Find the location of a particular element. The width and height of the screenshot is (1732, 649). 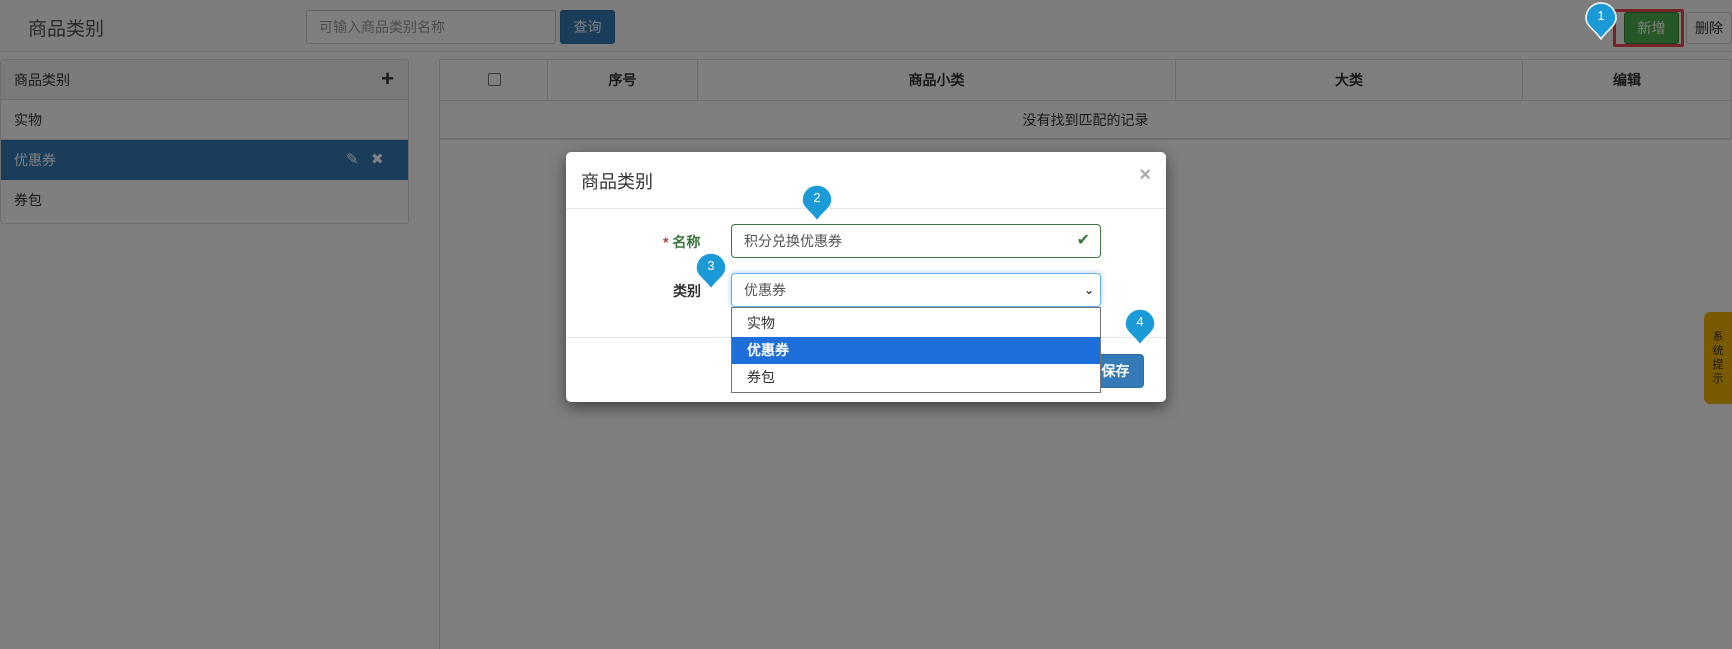

name-label-text: 名称 is located at coordinates (686, 242).